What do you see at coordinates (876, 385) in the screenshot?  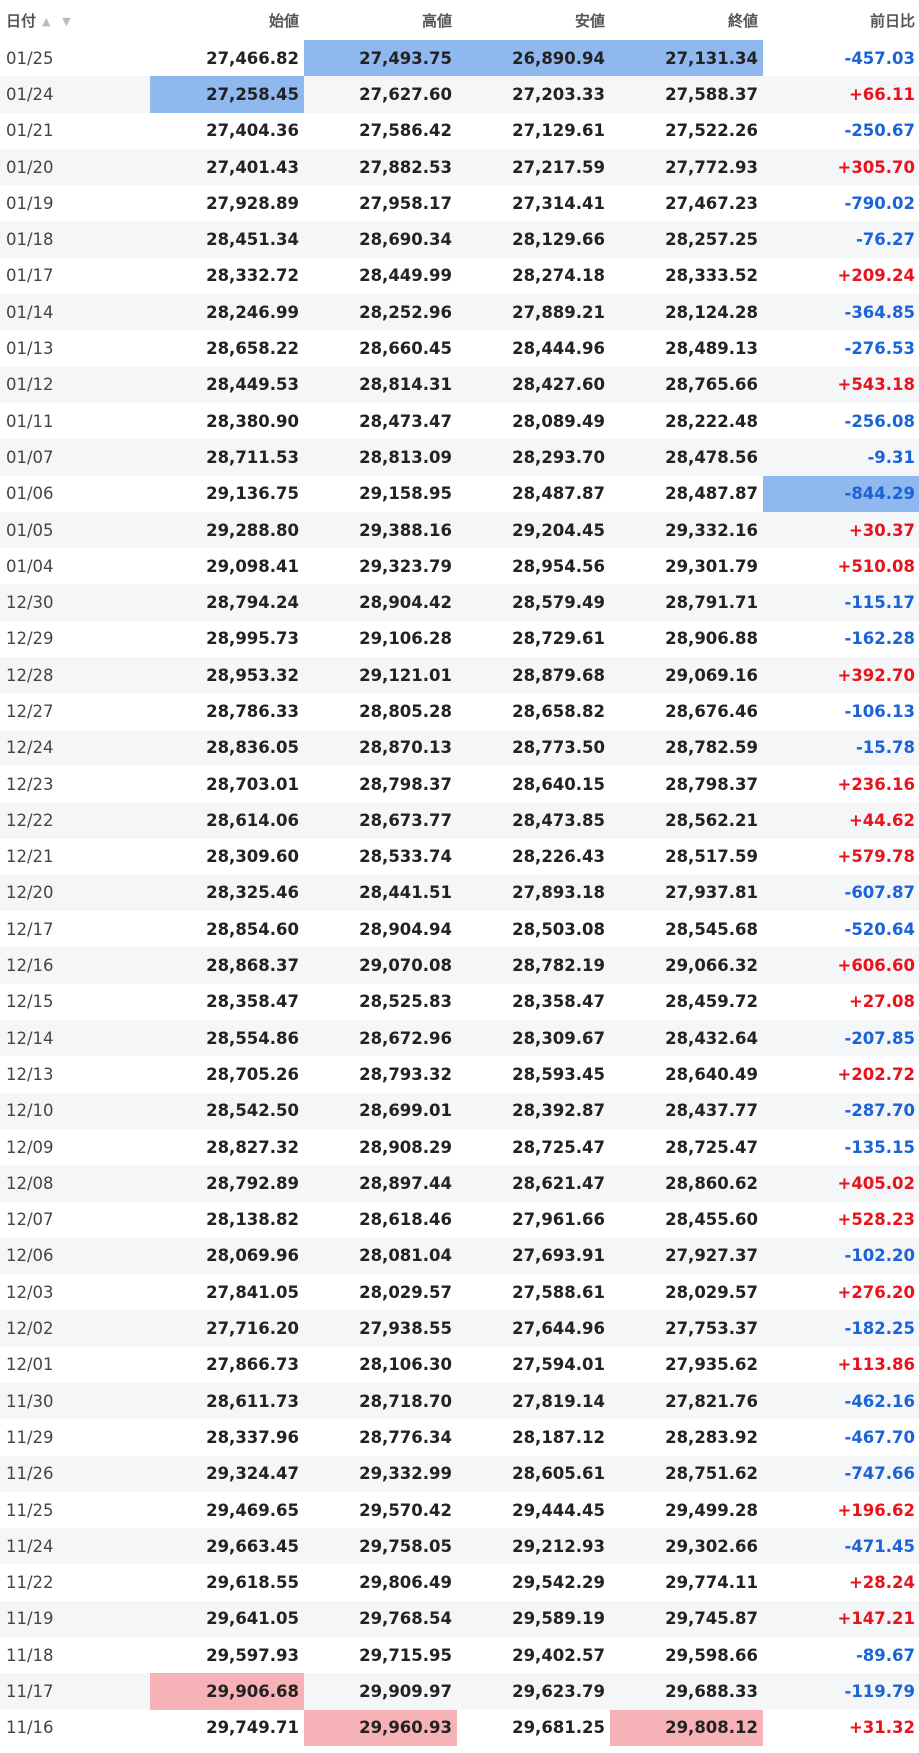 I see `cell-change: +543.18` at bounding box center [876, 385].